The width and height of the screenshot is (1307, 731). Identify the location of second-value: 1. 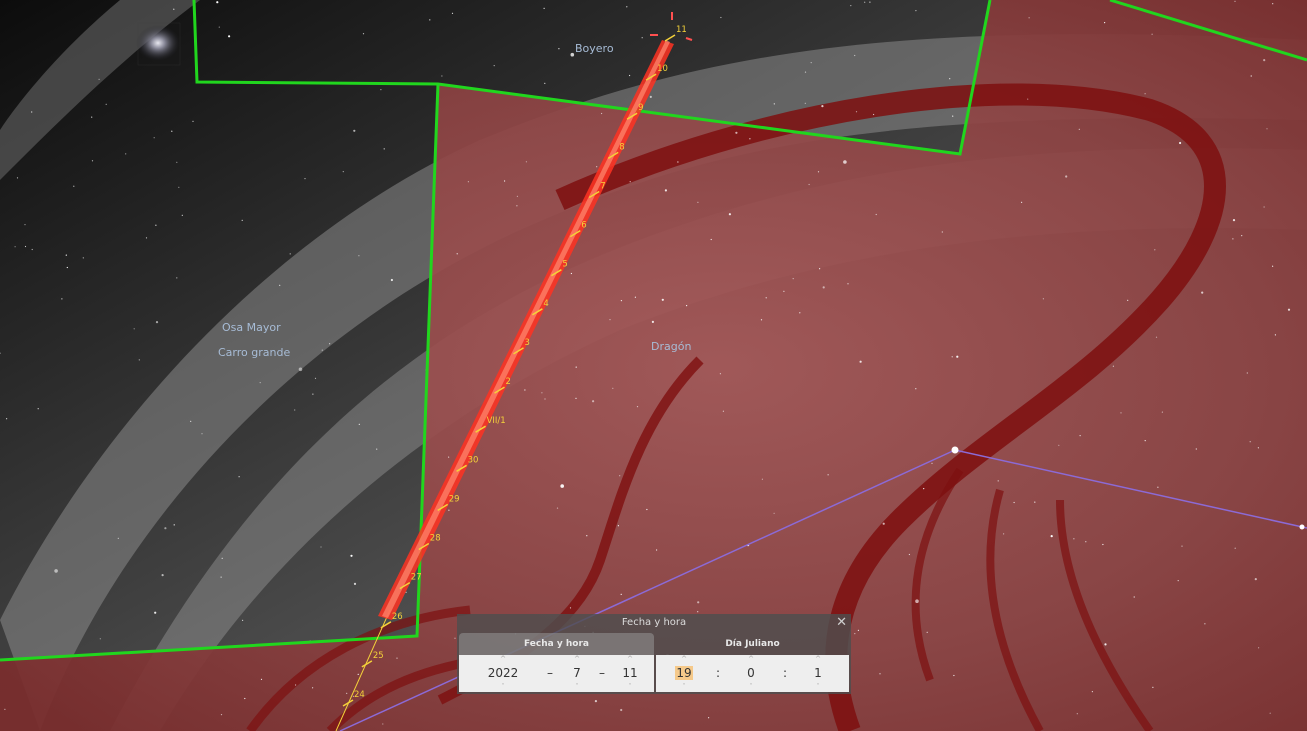
(818, 673).